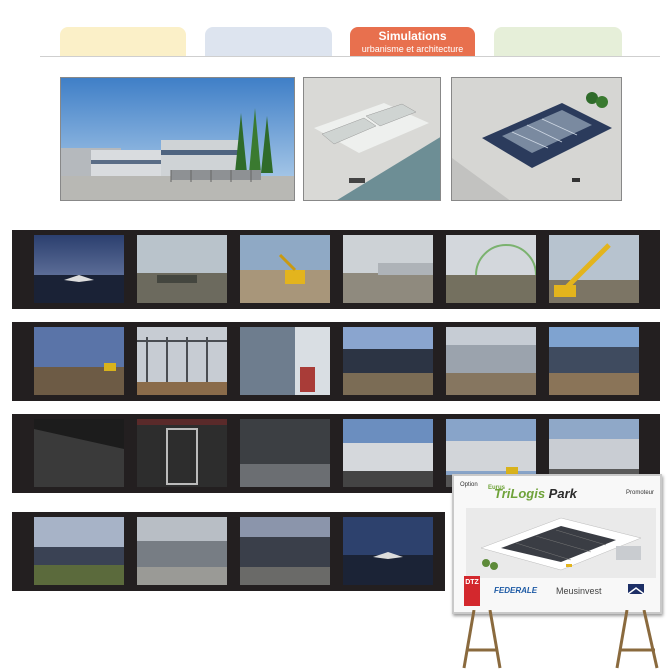  What do you see at coordinates (560, 639) in the screenshot?
I see `board-easel` at bounding box center [560, 639].